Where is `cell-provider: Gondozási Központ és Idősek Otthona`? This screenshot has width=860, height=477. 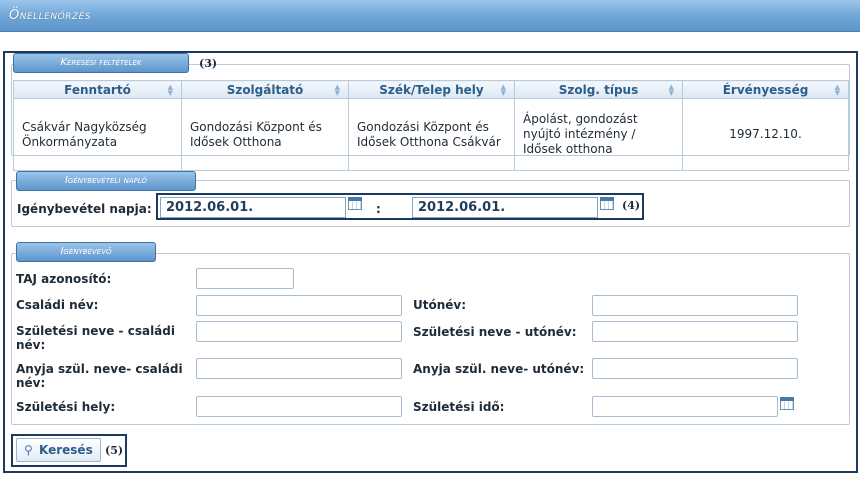
cell-provider: Gondozási Központ és Idősek Otthona is located at coordinates (265, 134).